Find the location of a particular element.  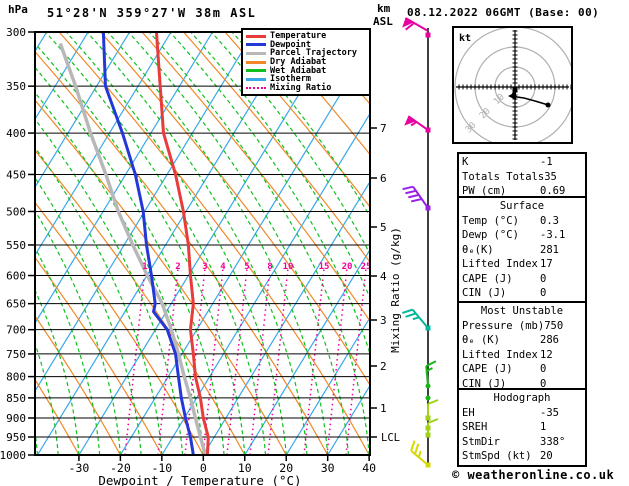

stat-value: -1 is located at coordinates (546, 162).